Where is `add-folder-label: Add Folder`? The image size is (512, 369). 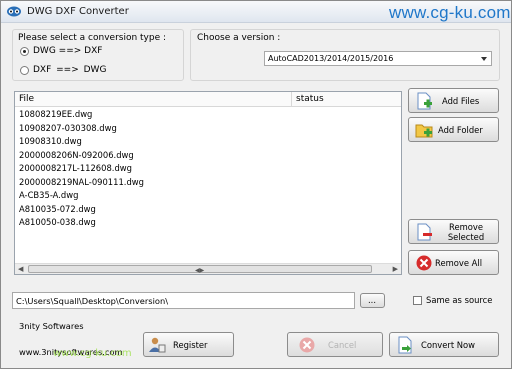
add-folder-label: Add Folder is located at coordinates (460, 130).